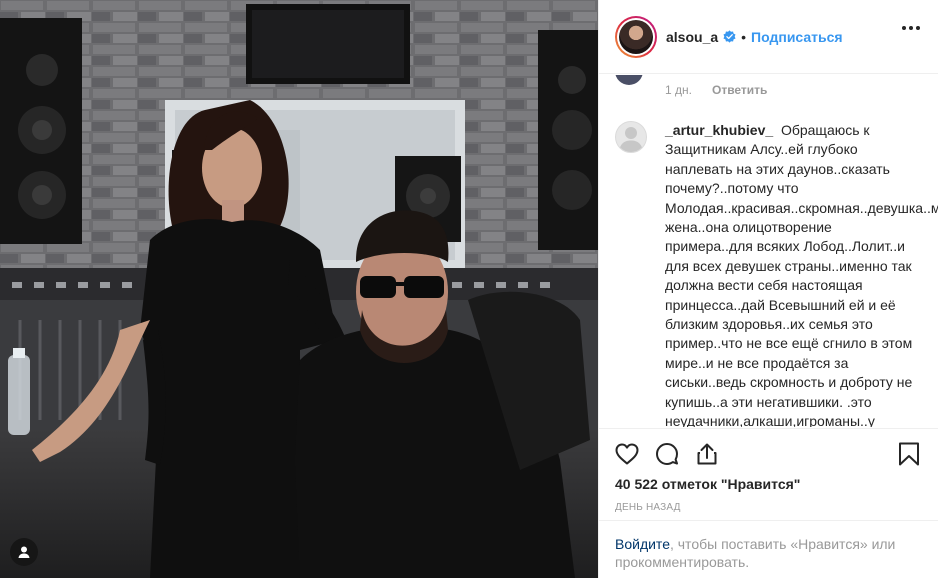 The image size is (938, 578). What do you see at coordinates (911, 28) in the screenshot?
I see `more-options-icon` at bounding box center [911, 28].